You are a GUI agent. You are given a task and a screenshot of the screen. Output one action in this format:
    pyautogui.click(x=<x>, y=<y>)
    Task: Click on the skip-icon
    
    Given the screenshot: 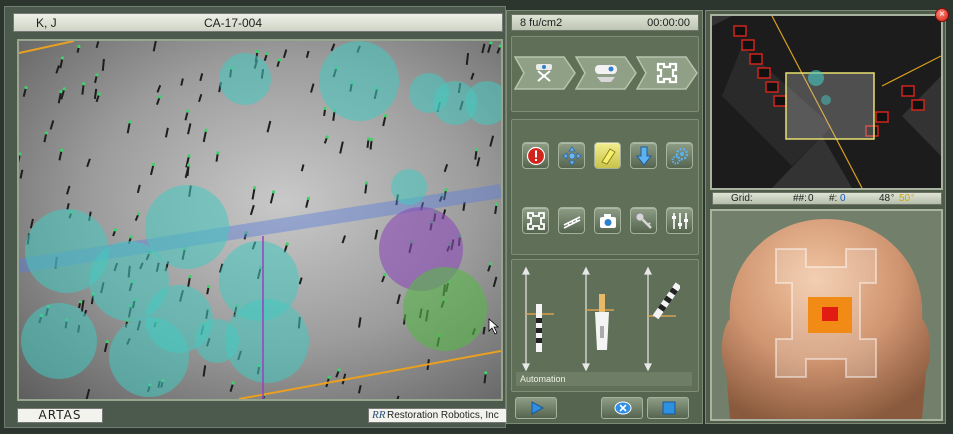 What is the action you would take?
    pyautogui.click(x=623, y=408)
    